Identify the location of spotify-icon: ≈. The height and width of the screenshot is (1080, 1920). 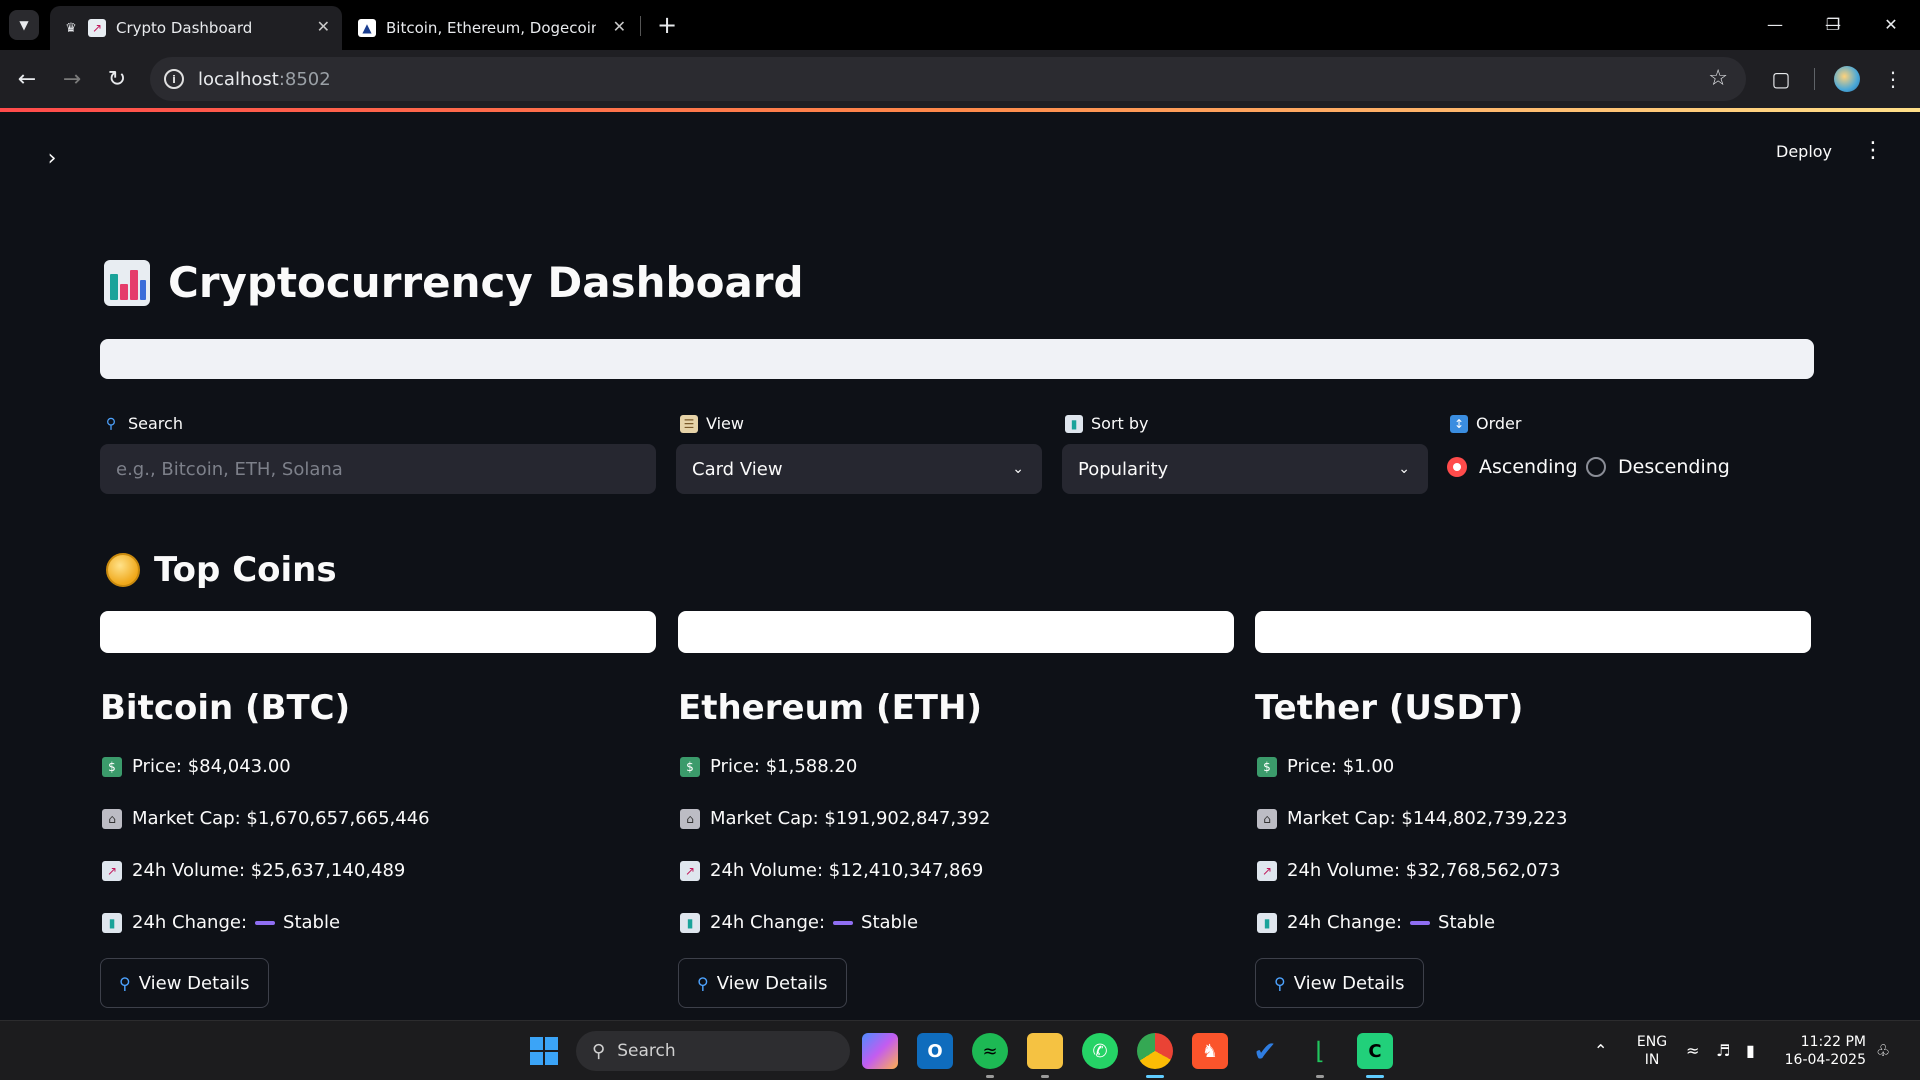
(990, 1051).